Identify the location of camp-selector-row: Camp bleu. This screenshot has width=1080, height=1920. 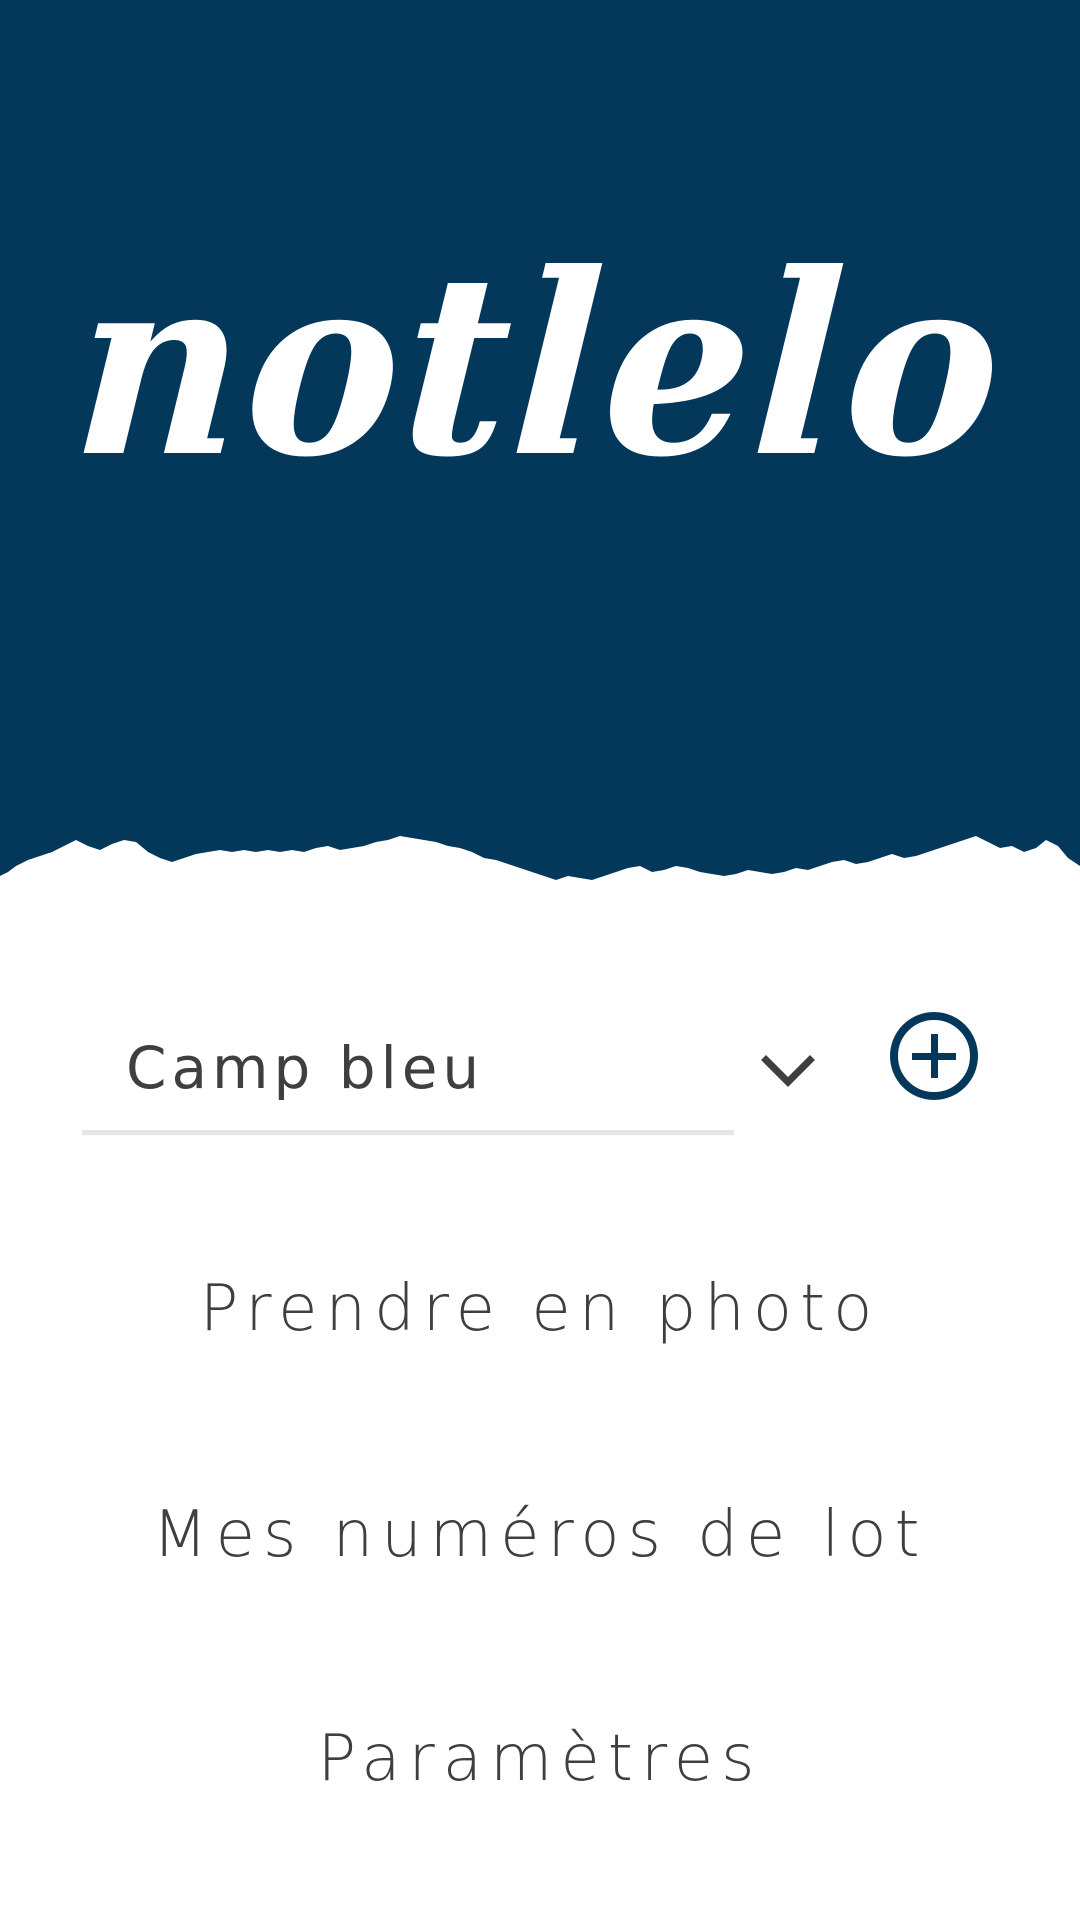
(542, 1080).